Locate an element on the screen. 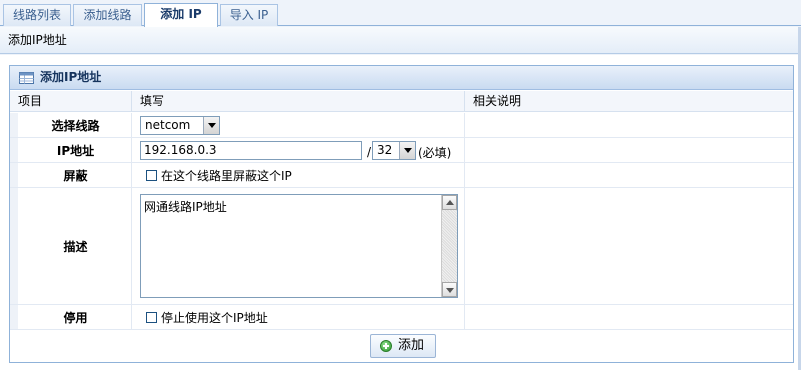 The image size is (801, 370). ip-note is located at coordinates (628, 150).